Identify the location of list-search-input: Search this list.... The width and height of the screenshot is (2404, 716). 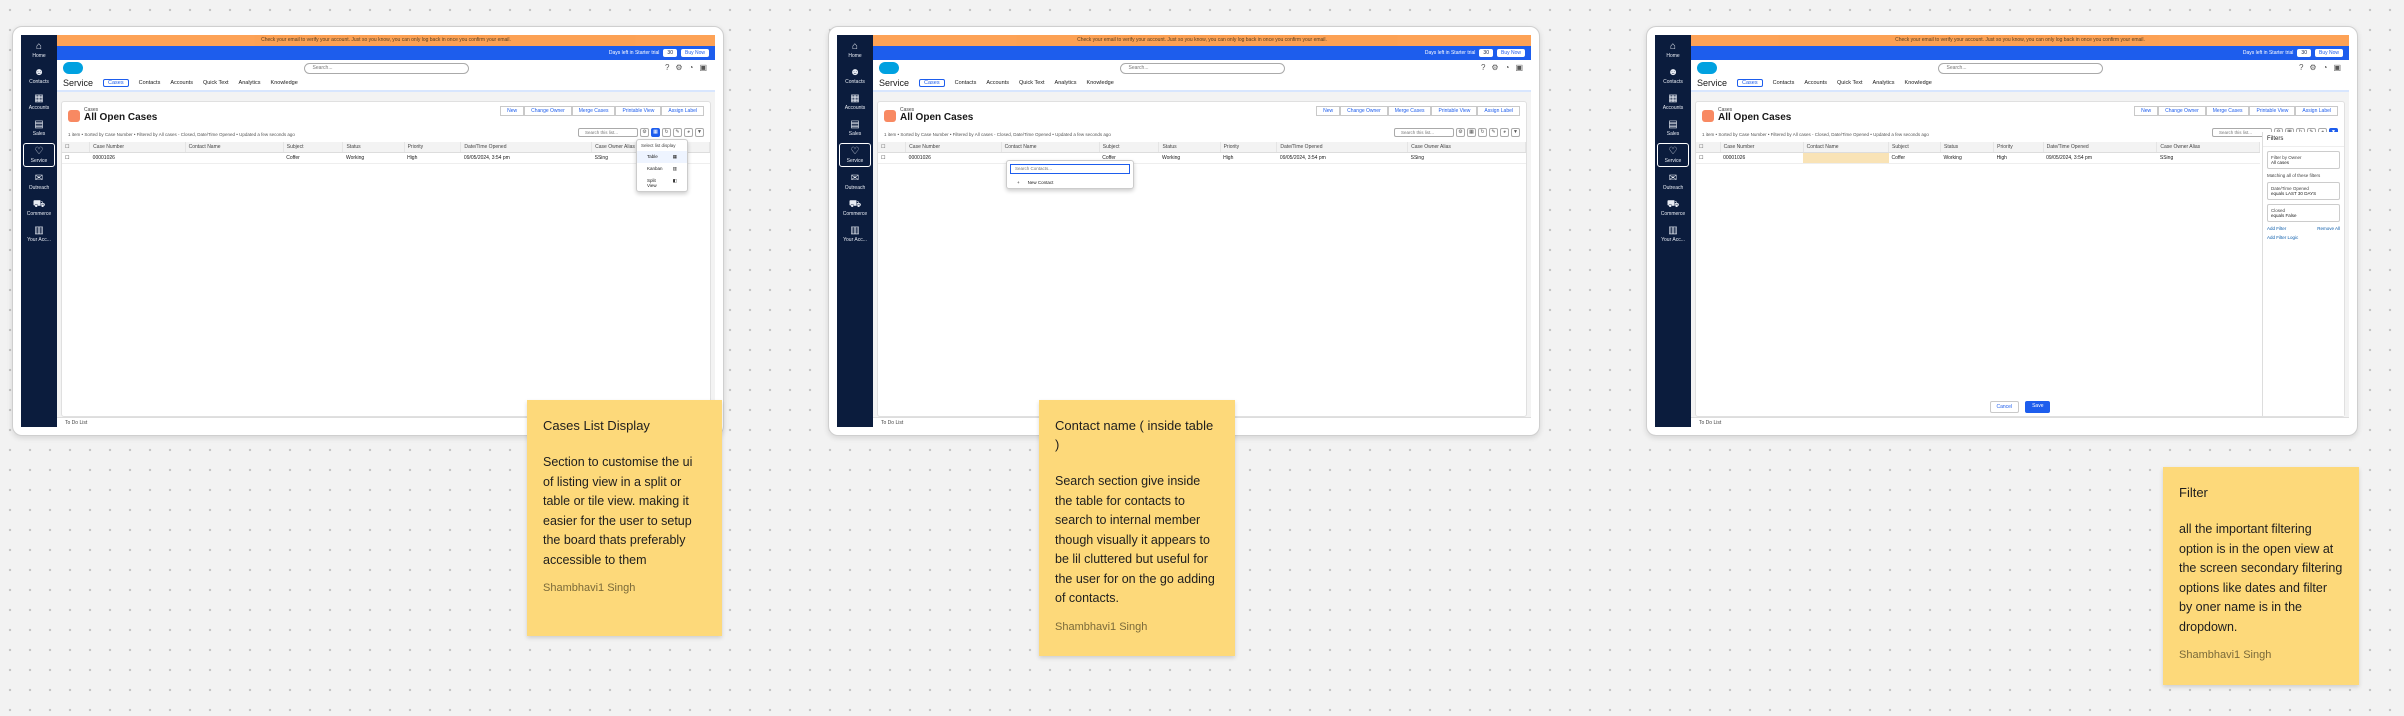
(1424, 132).